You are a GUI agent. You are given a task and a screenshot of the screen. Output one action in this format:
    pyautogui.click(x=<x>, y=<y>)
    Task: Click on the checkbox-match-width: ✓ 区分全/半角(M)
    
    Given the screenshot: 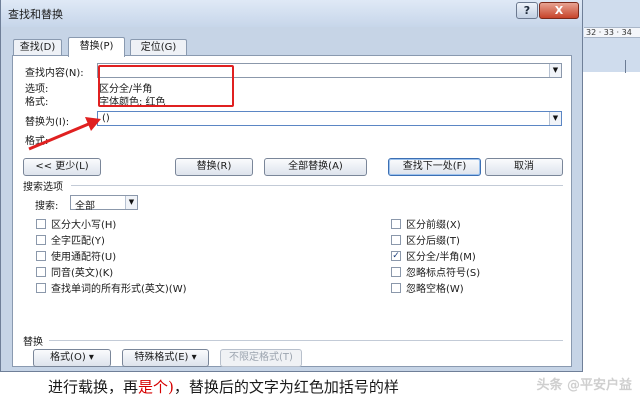 What is the action you would take?
    pyautogui.click(x=433, y=255)
    